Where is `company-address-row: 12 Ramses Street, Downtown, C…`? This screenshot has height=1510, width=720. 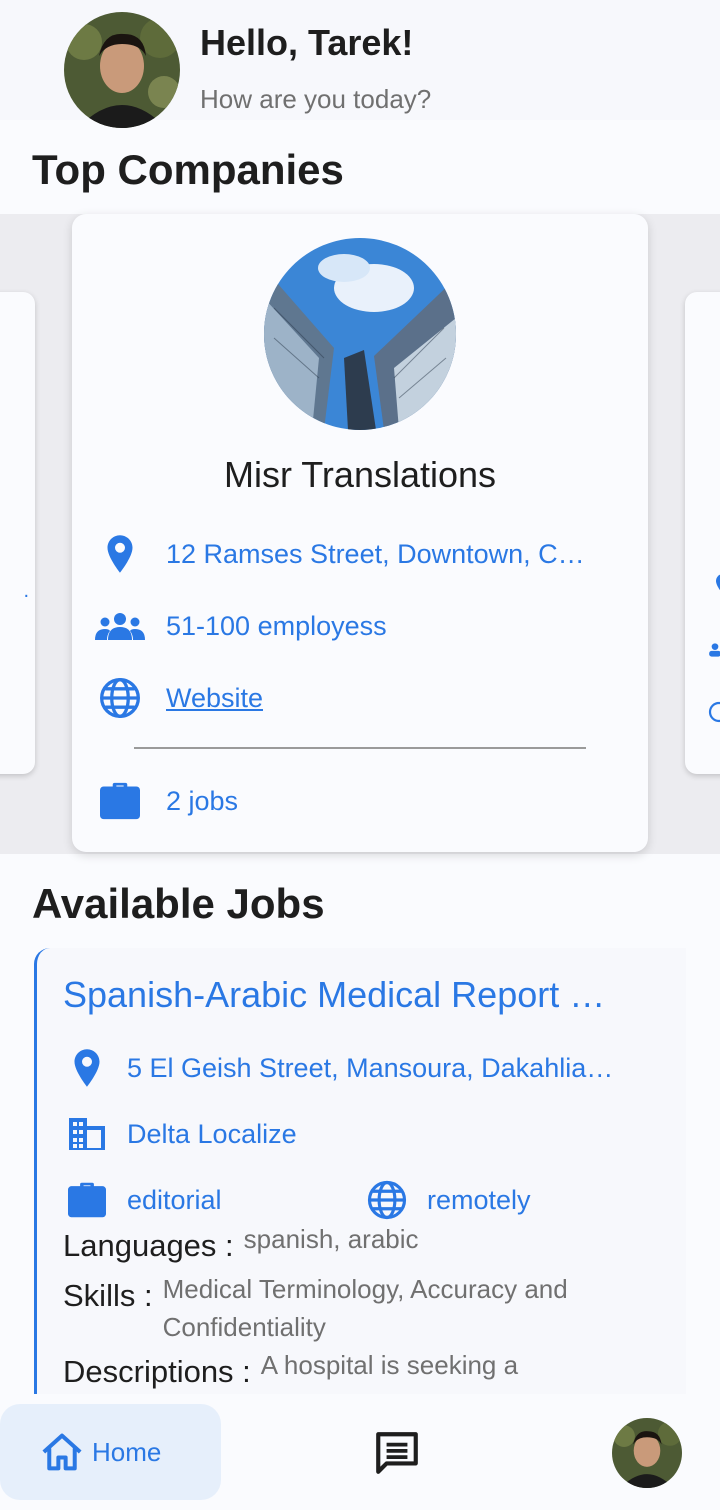
company-address-row: 12 Ramses Street, Downtown, C… is located at coordinates (364, 554).